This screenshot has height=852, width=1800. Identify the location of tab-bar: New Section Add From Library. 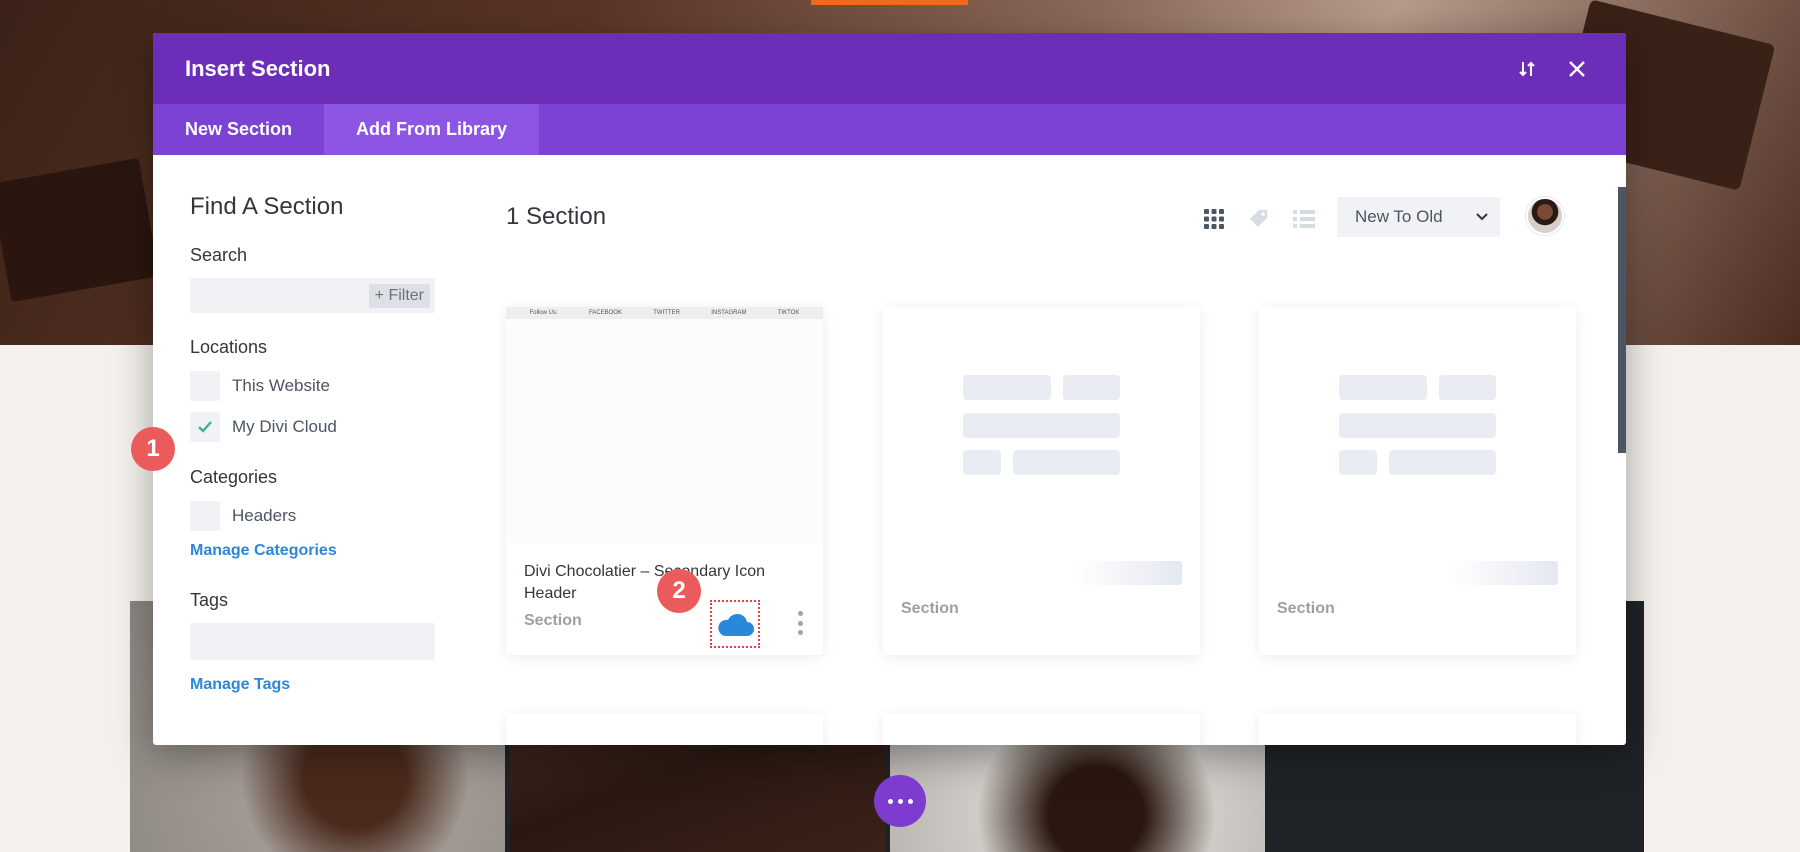
(889, 129).